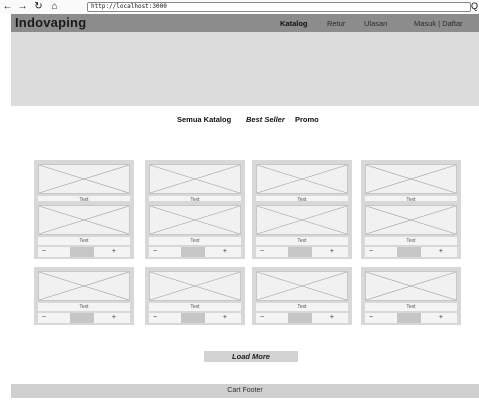  I want to click on reload-icon: ↻, so click(38, 7).